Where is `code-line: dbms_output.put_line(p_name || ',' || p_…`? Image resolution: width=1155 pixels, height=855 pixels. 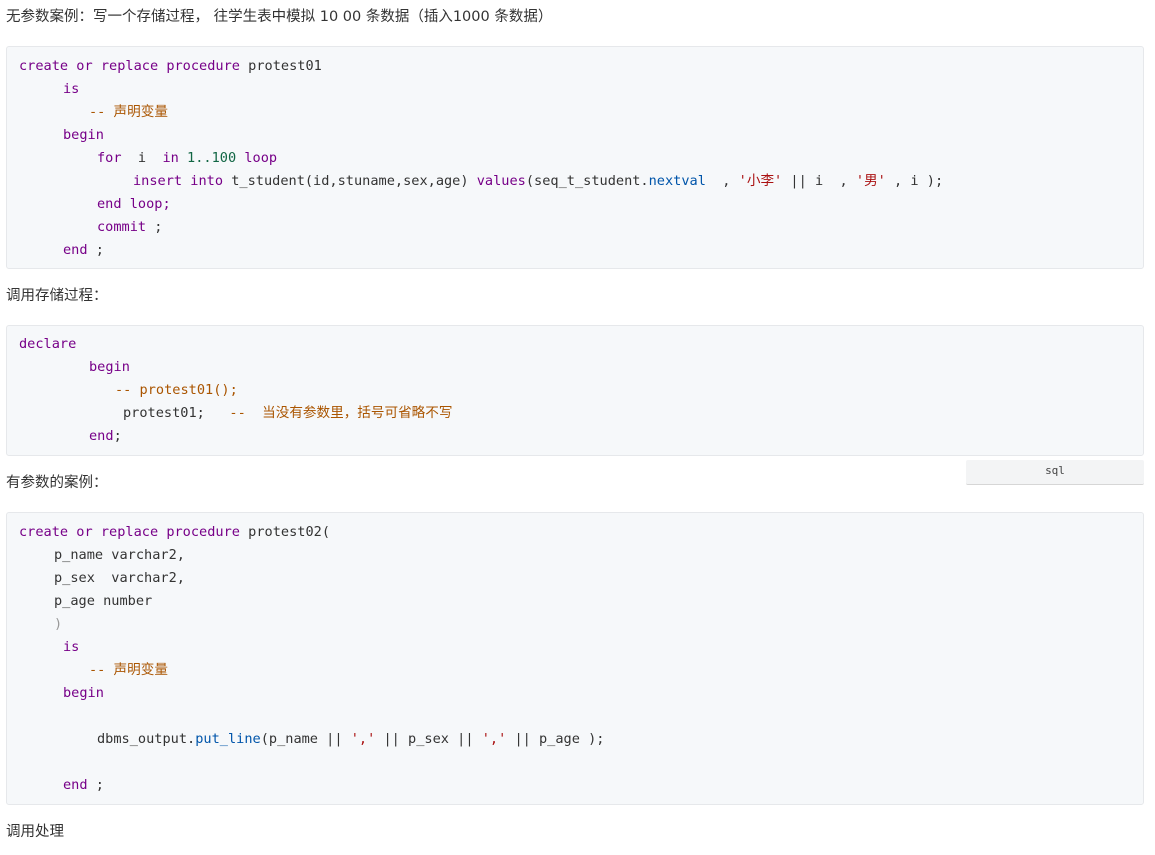
code-line: dbms_output.put_line(p_name || ',' || p_… is located at coordinates (350, 739).